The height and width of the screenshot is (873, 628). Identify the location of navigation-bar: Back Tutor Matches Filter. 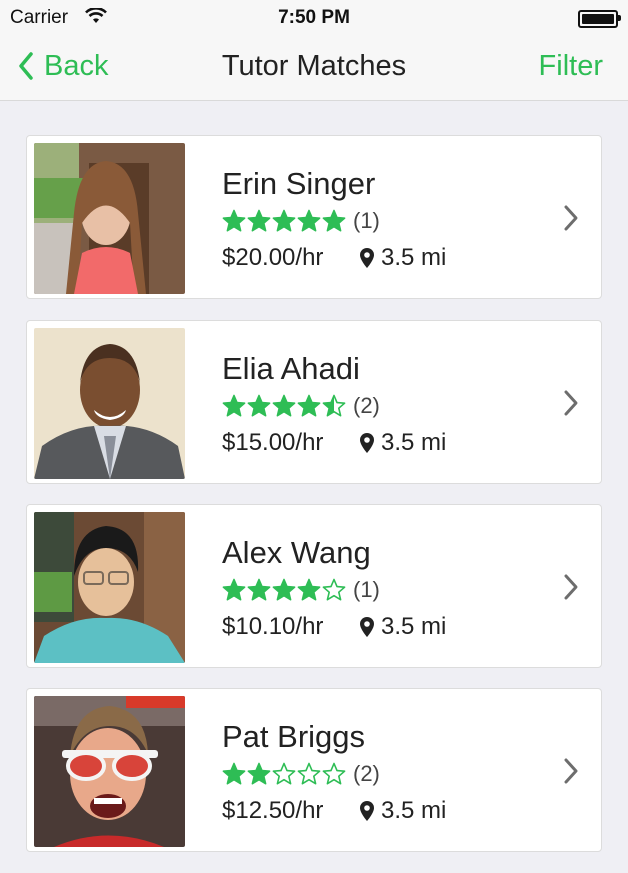
(314, 68).